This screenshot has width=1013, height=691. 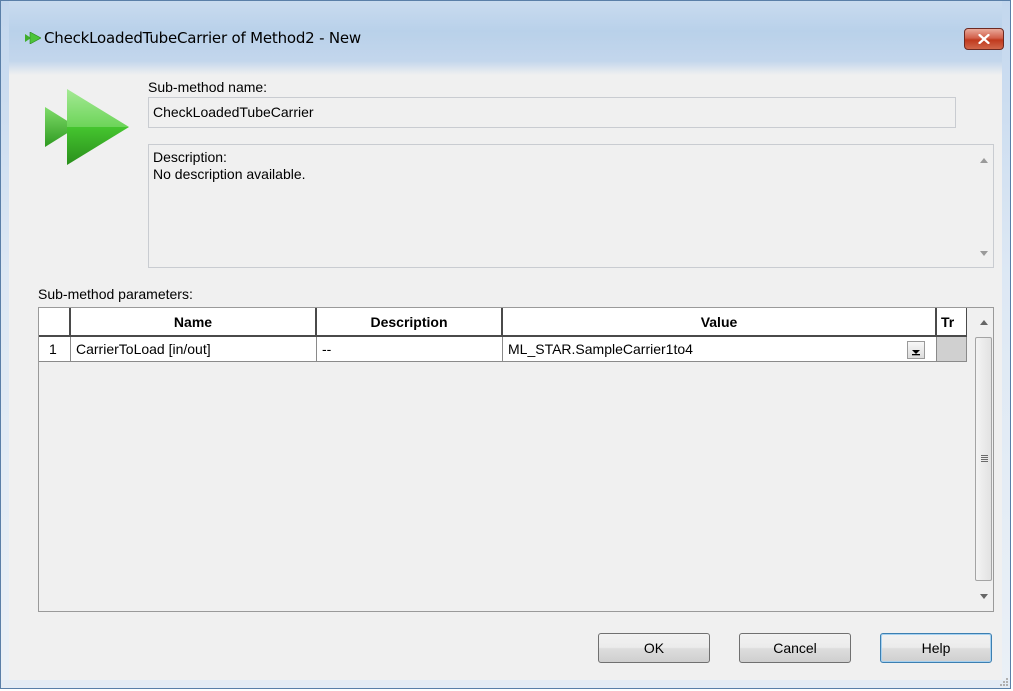 What do you see at coordinates (410, 322) in the screenshot?
I see `column-header-description: Description` at bounding box center [410, 322].